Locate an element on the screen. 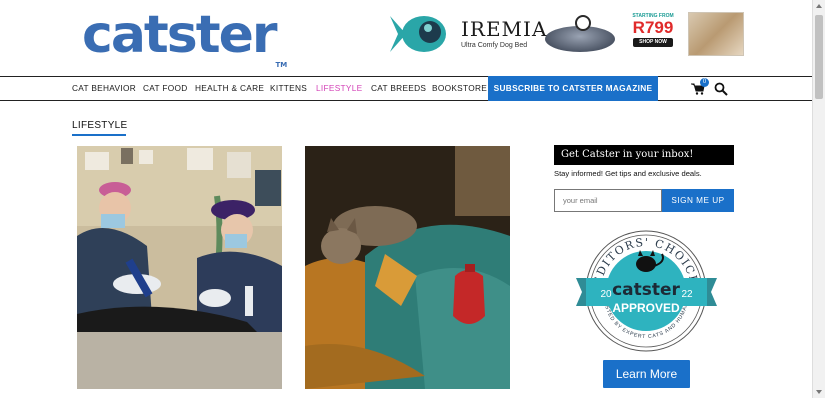  scroll-up-arrow-icon is located at coordinates (819, 6).